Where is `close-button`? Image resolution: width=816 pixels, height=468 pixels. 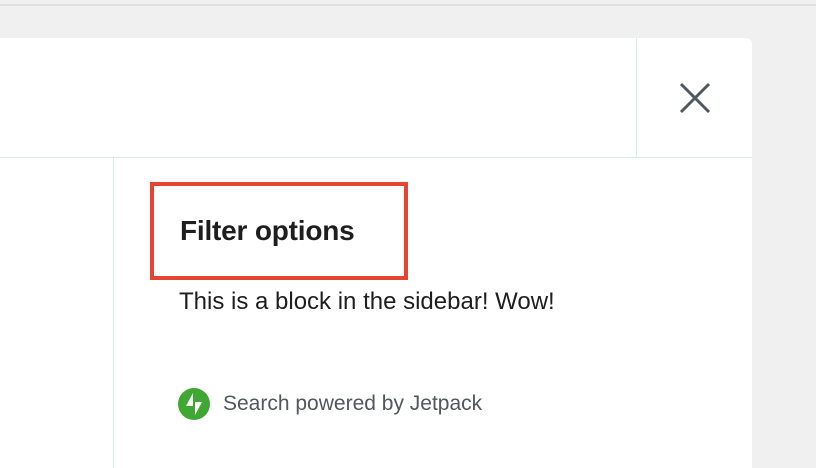 close-button is located at coordinates (694, 97).